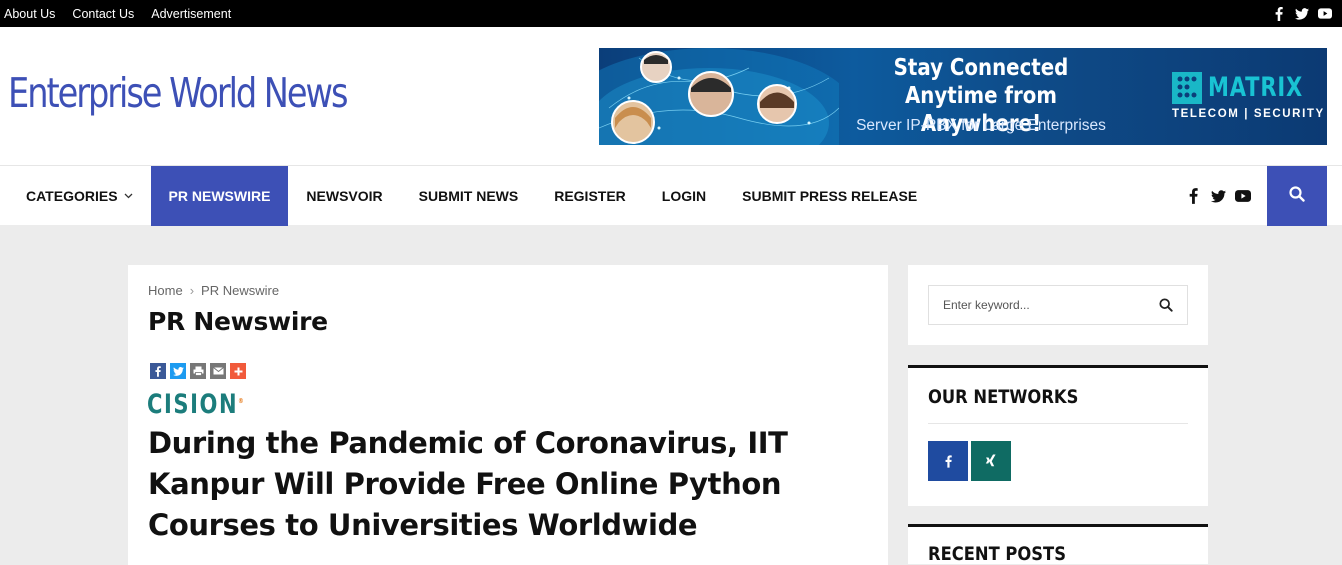 This screenshot has height=565, width=1342. I want to click on share-bar, so click(198, 371).